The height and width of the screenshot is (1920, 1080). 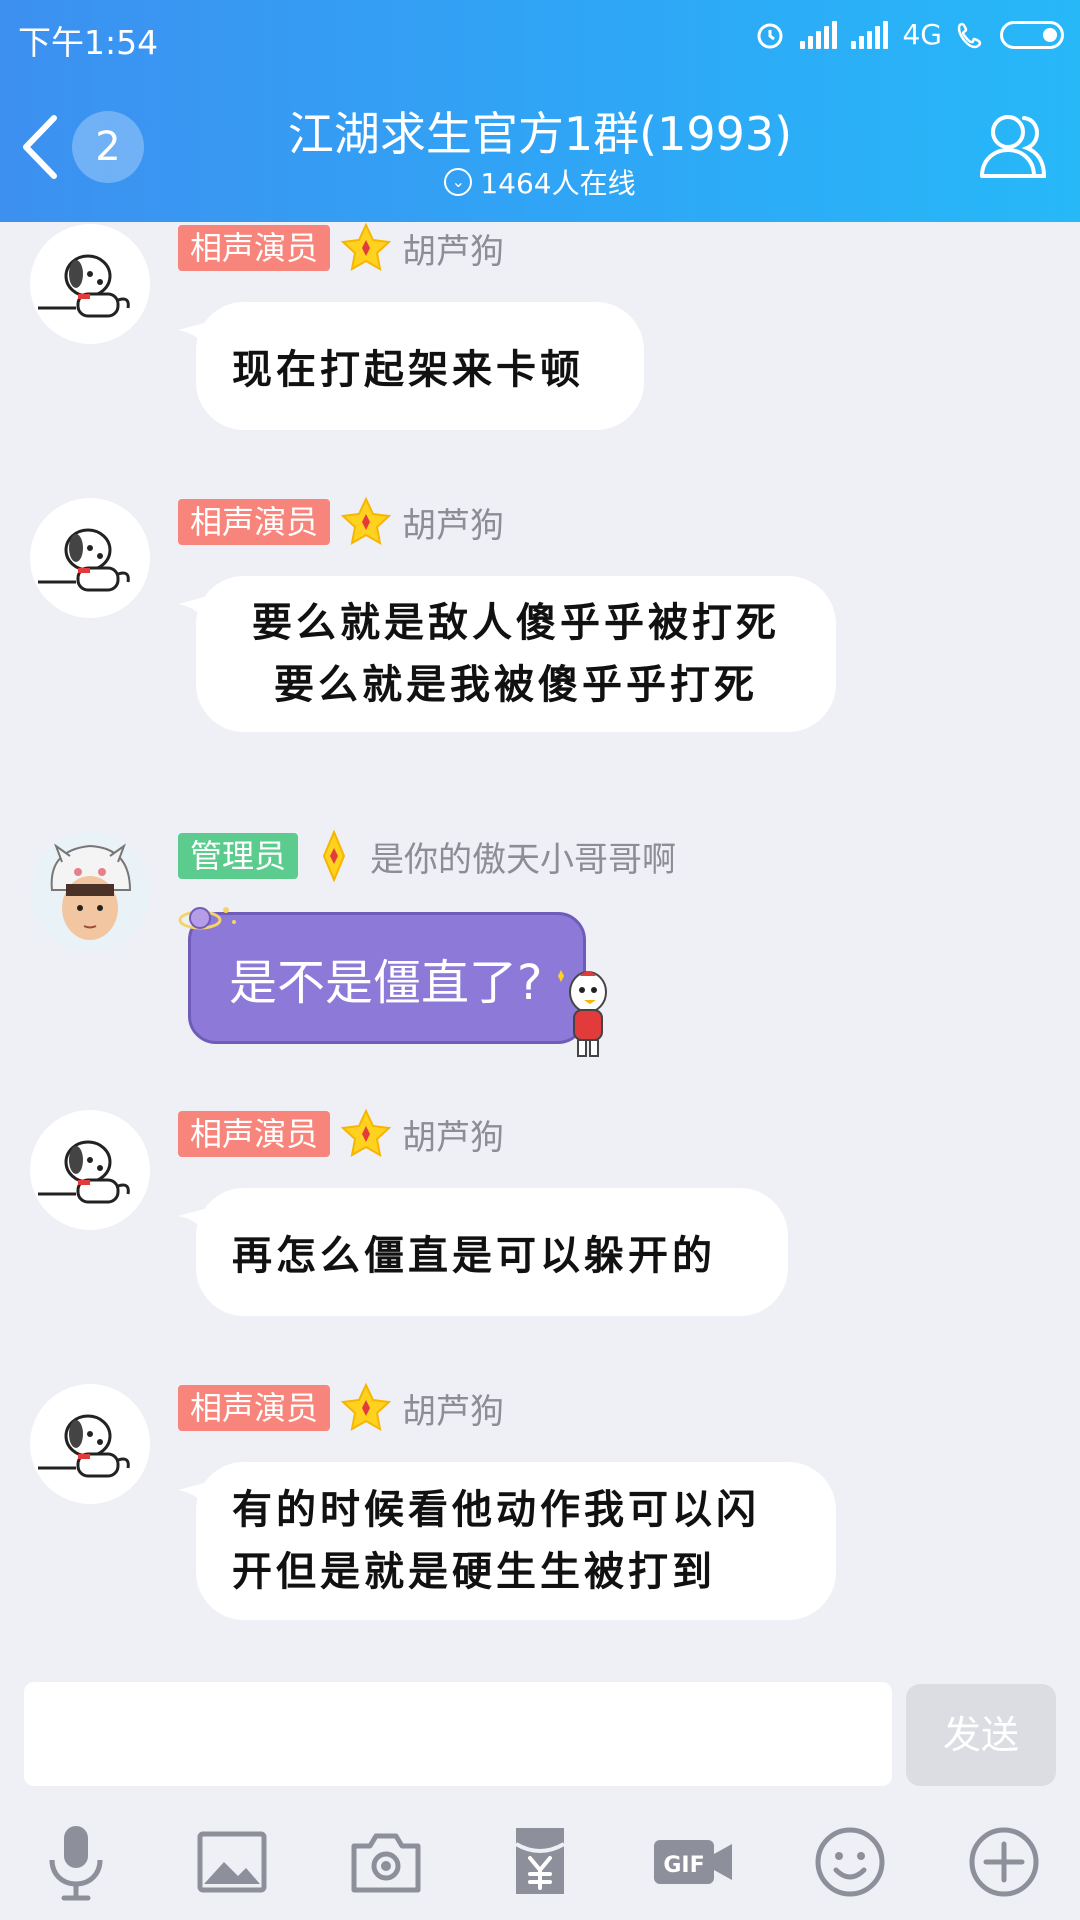 What do you see at coordinates (981, 1735) in the screenshot?
I see `send-button: 发送` at bounding box center [981, 1735].